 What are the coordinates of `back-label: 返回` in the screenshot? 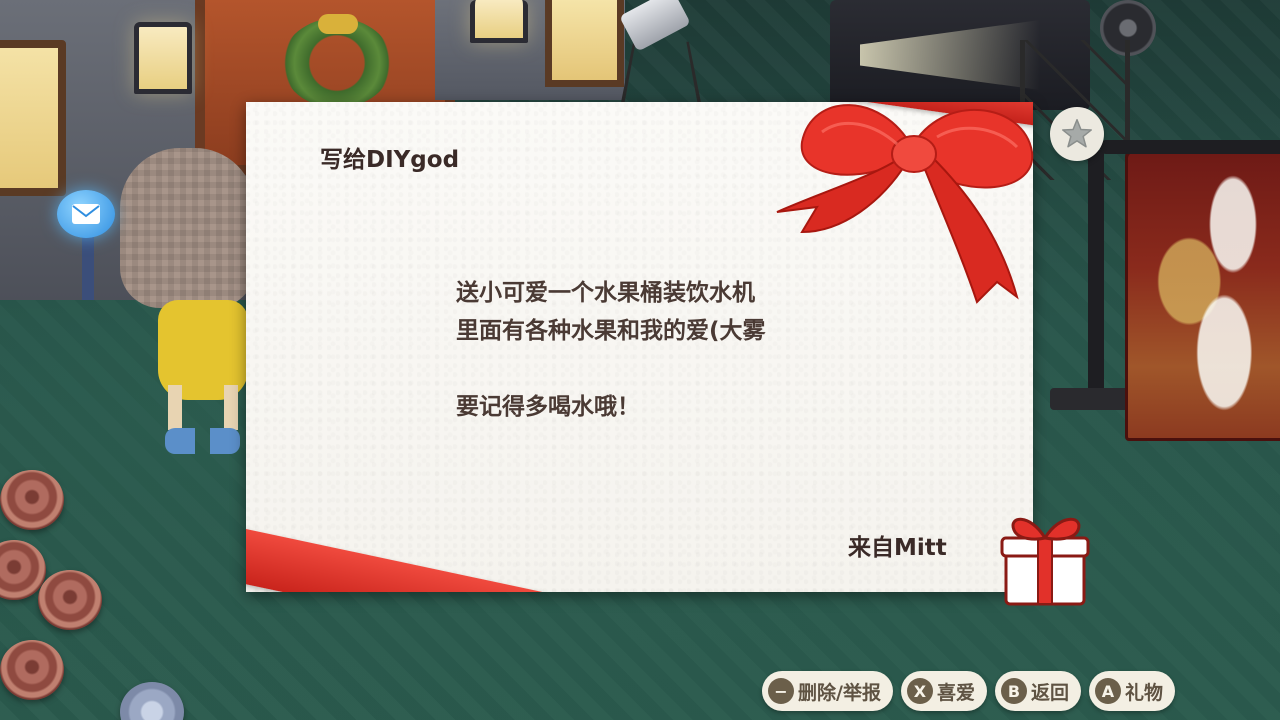 It's located at (1049, 692).